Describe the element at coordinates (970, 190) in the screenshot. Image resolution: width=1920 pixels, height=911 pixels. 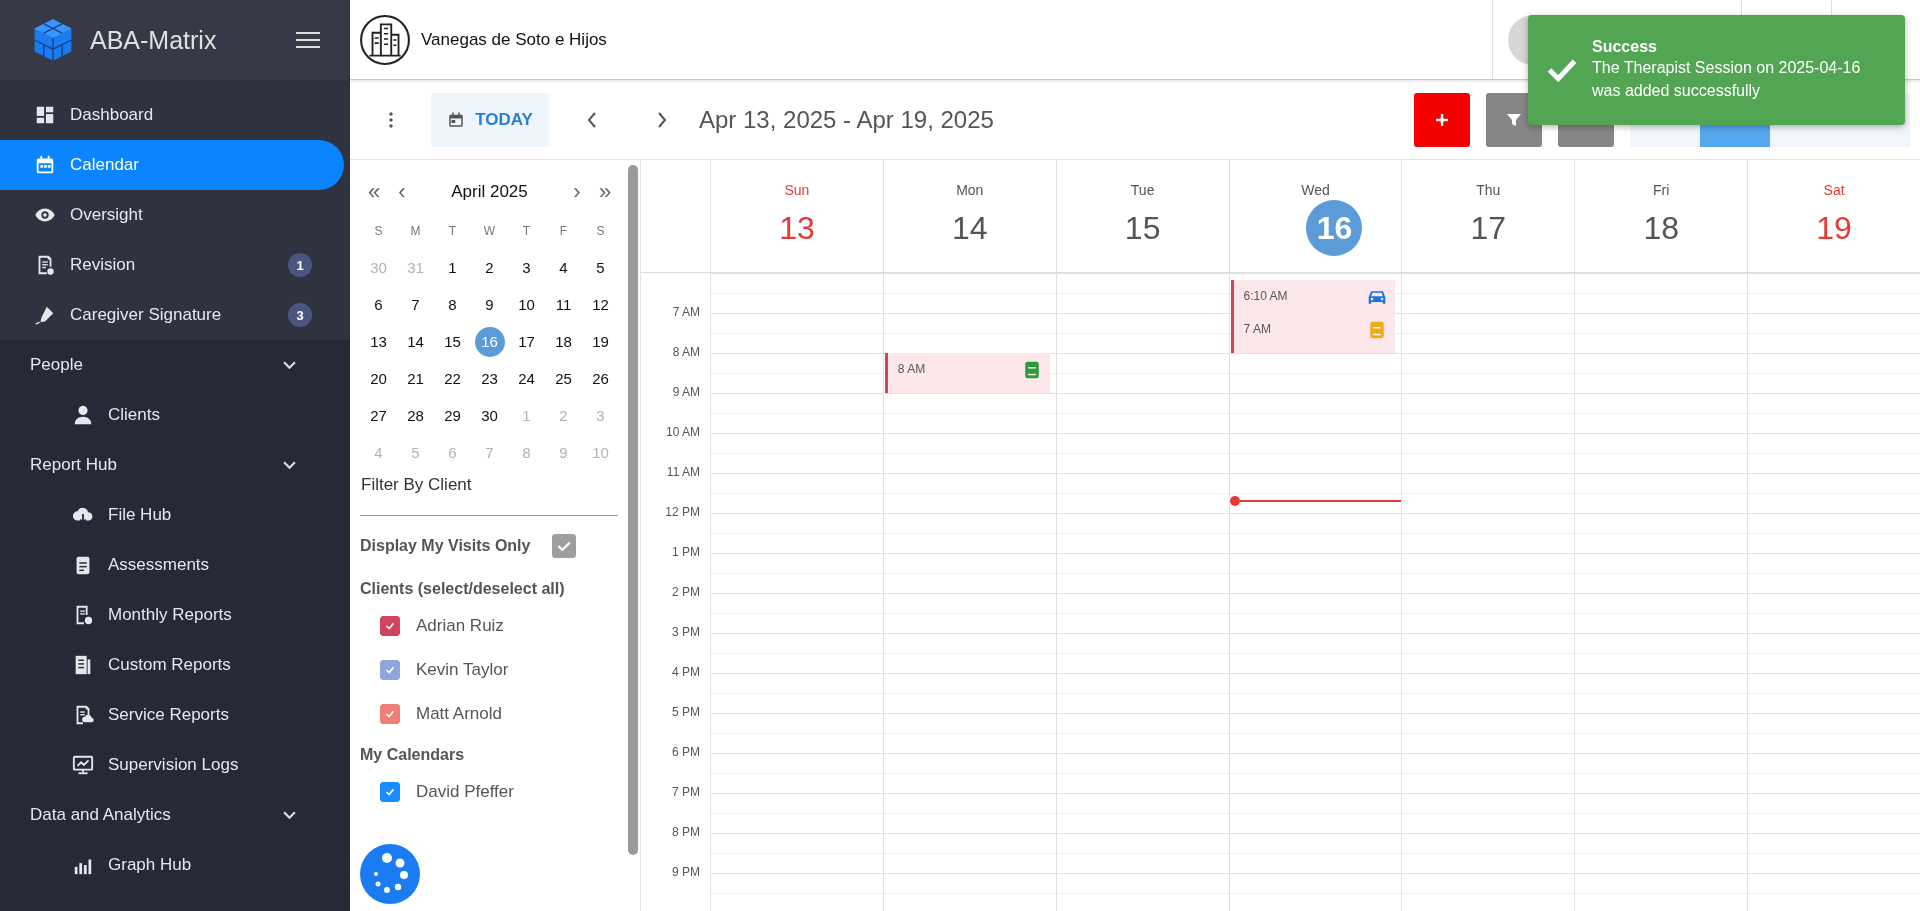
I see `day-name: Mon` at that location.